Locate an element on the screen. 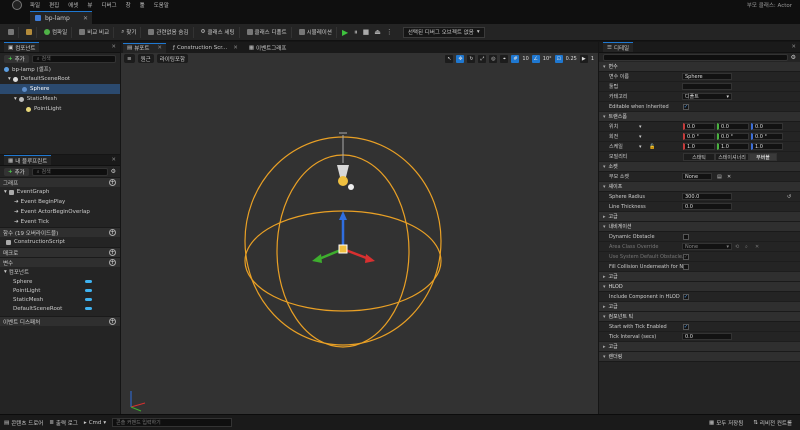  world-space-icon: ◎ is located at coordinates (493, 58).